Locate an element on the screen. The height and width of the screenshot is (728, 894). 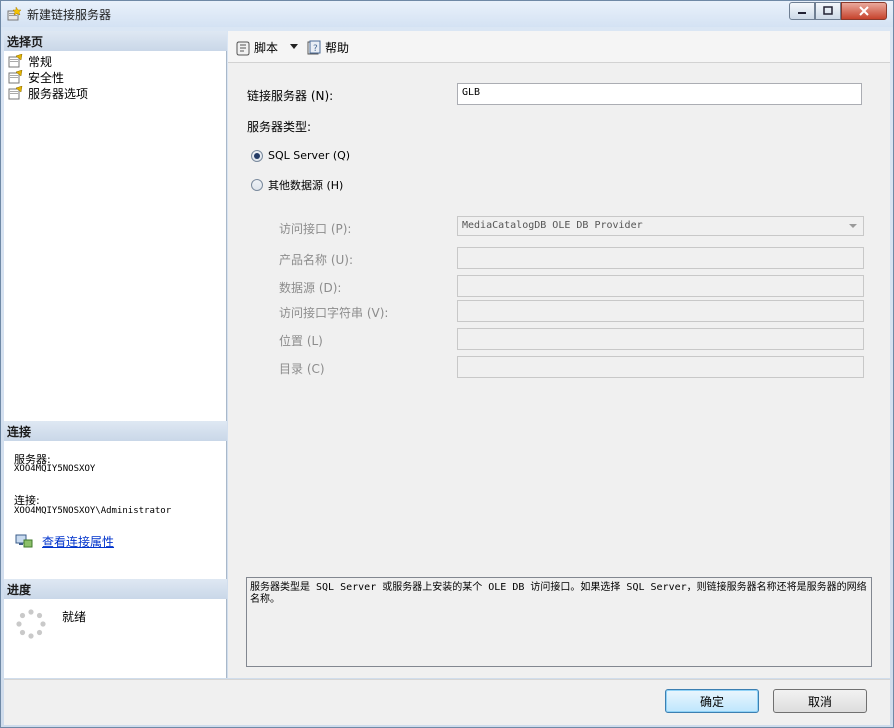
radio-sql-server: SQL Server (Q) is located at coordinates (300, 155).